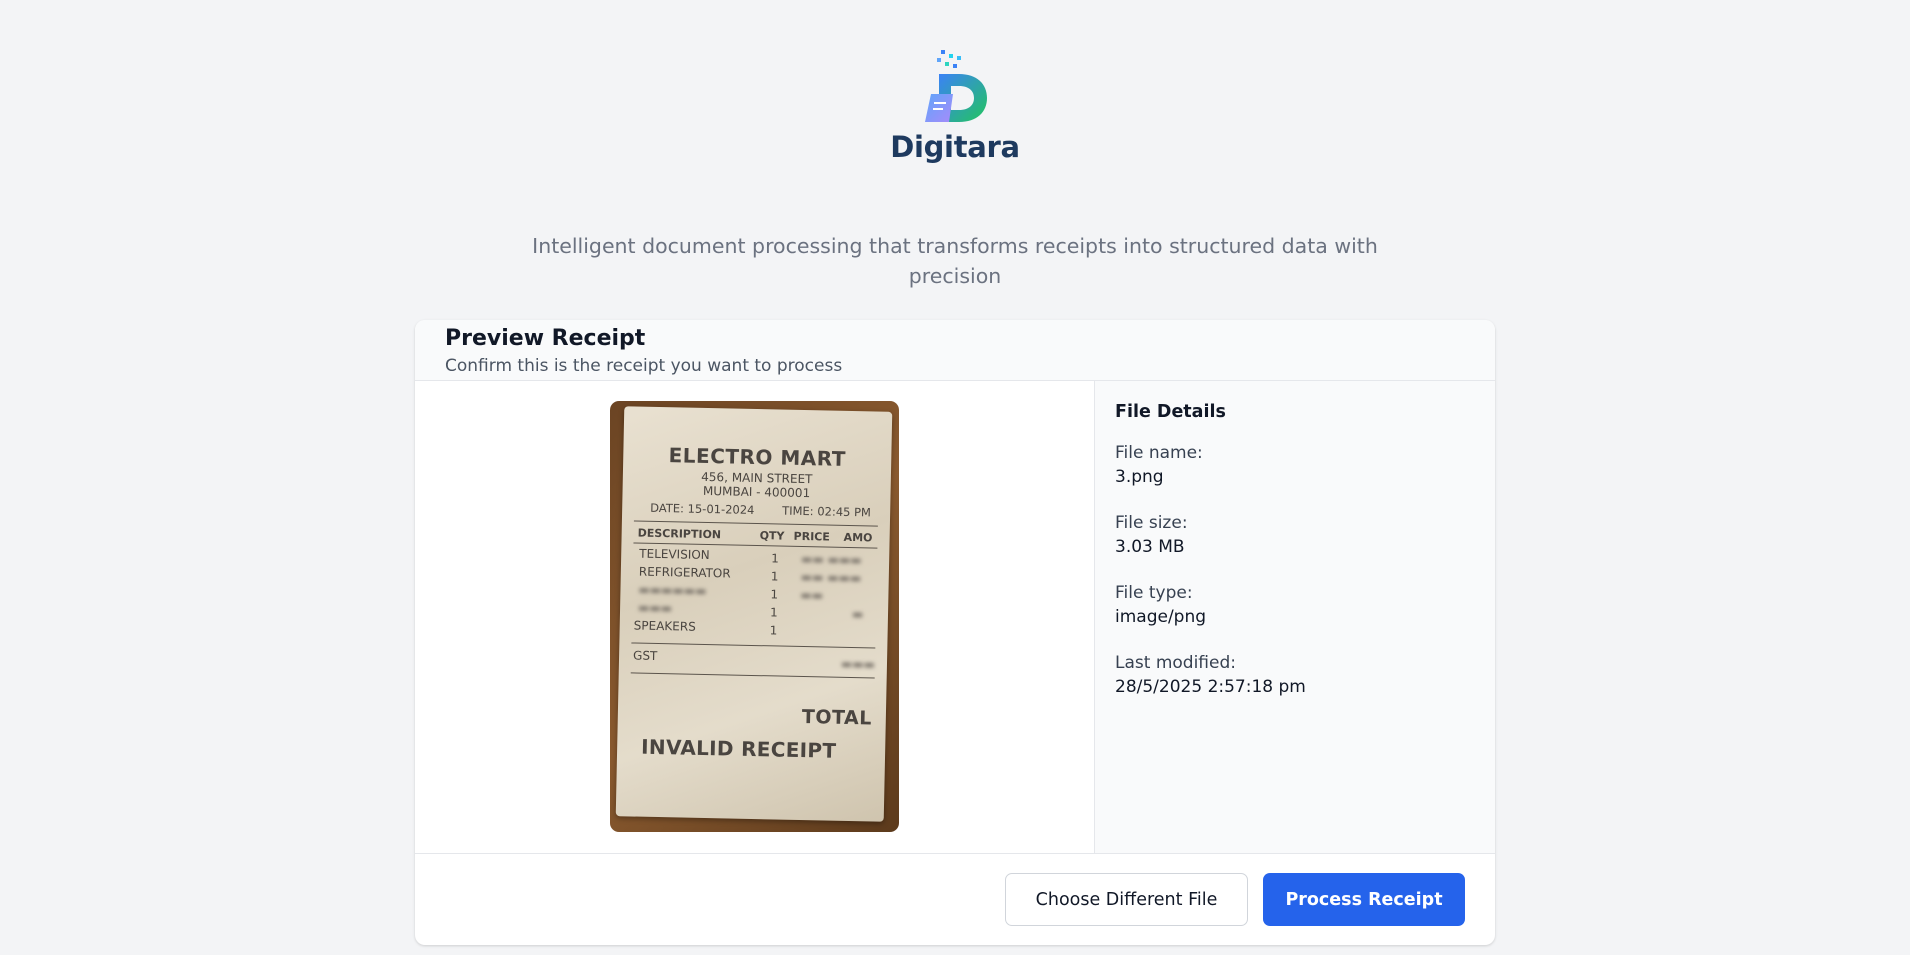  I want to click on brand-header: Digitara, so click(955, 106).